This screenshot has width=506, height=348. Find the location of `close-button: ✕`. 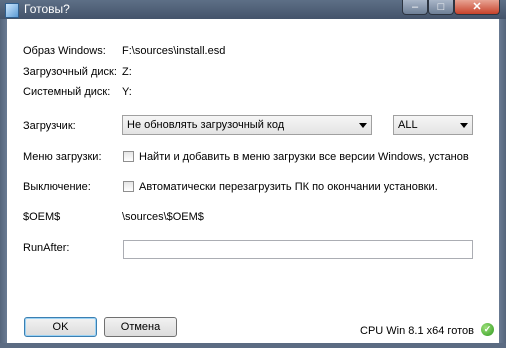

close-button: ✕ is located at coordinates (477, 7).